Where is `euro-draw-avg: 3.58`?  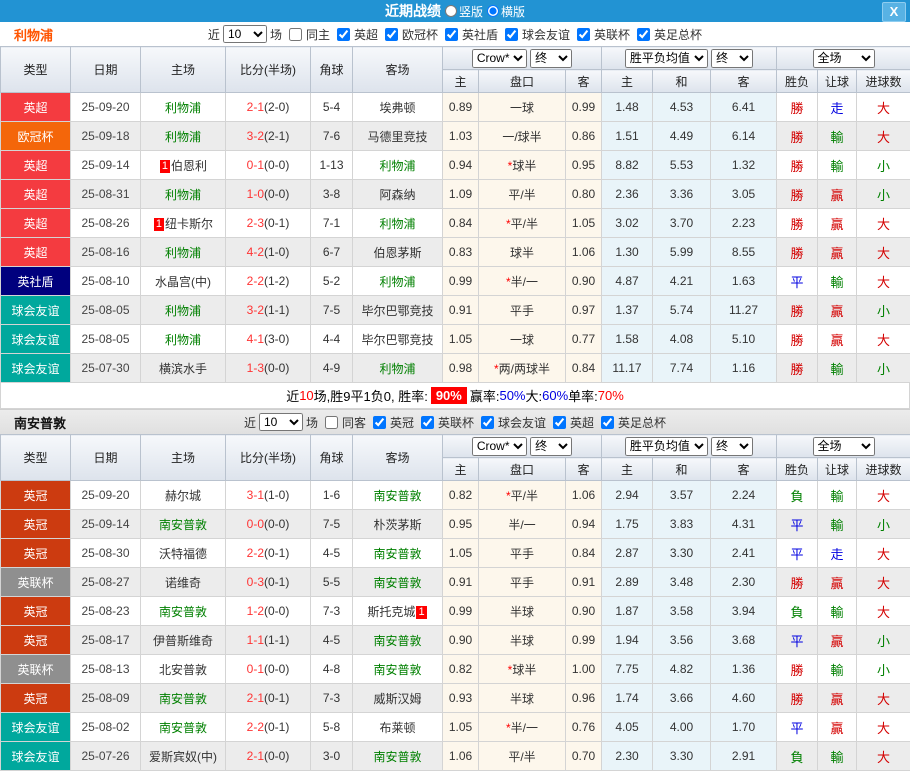
euro-draw-avg: 3.58 is located at coordinates (682, 611).